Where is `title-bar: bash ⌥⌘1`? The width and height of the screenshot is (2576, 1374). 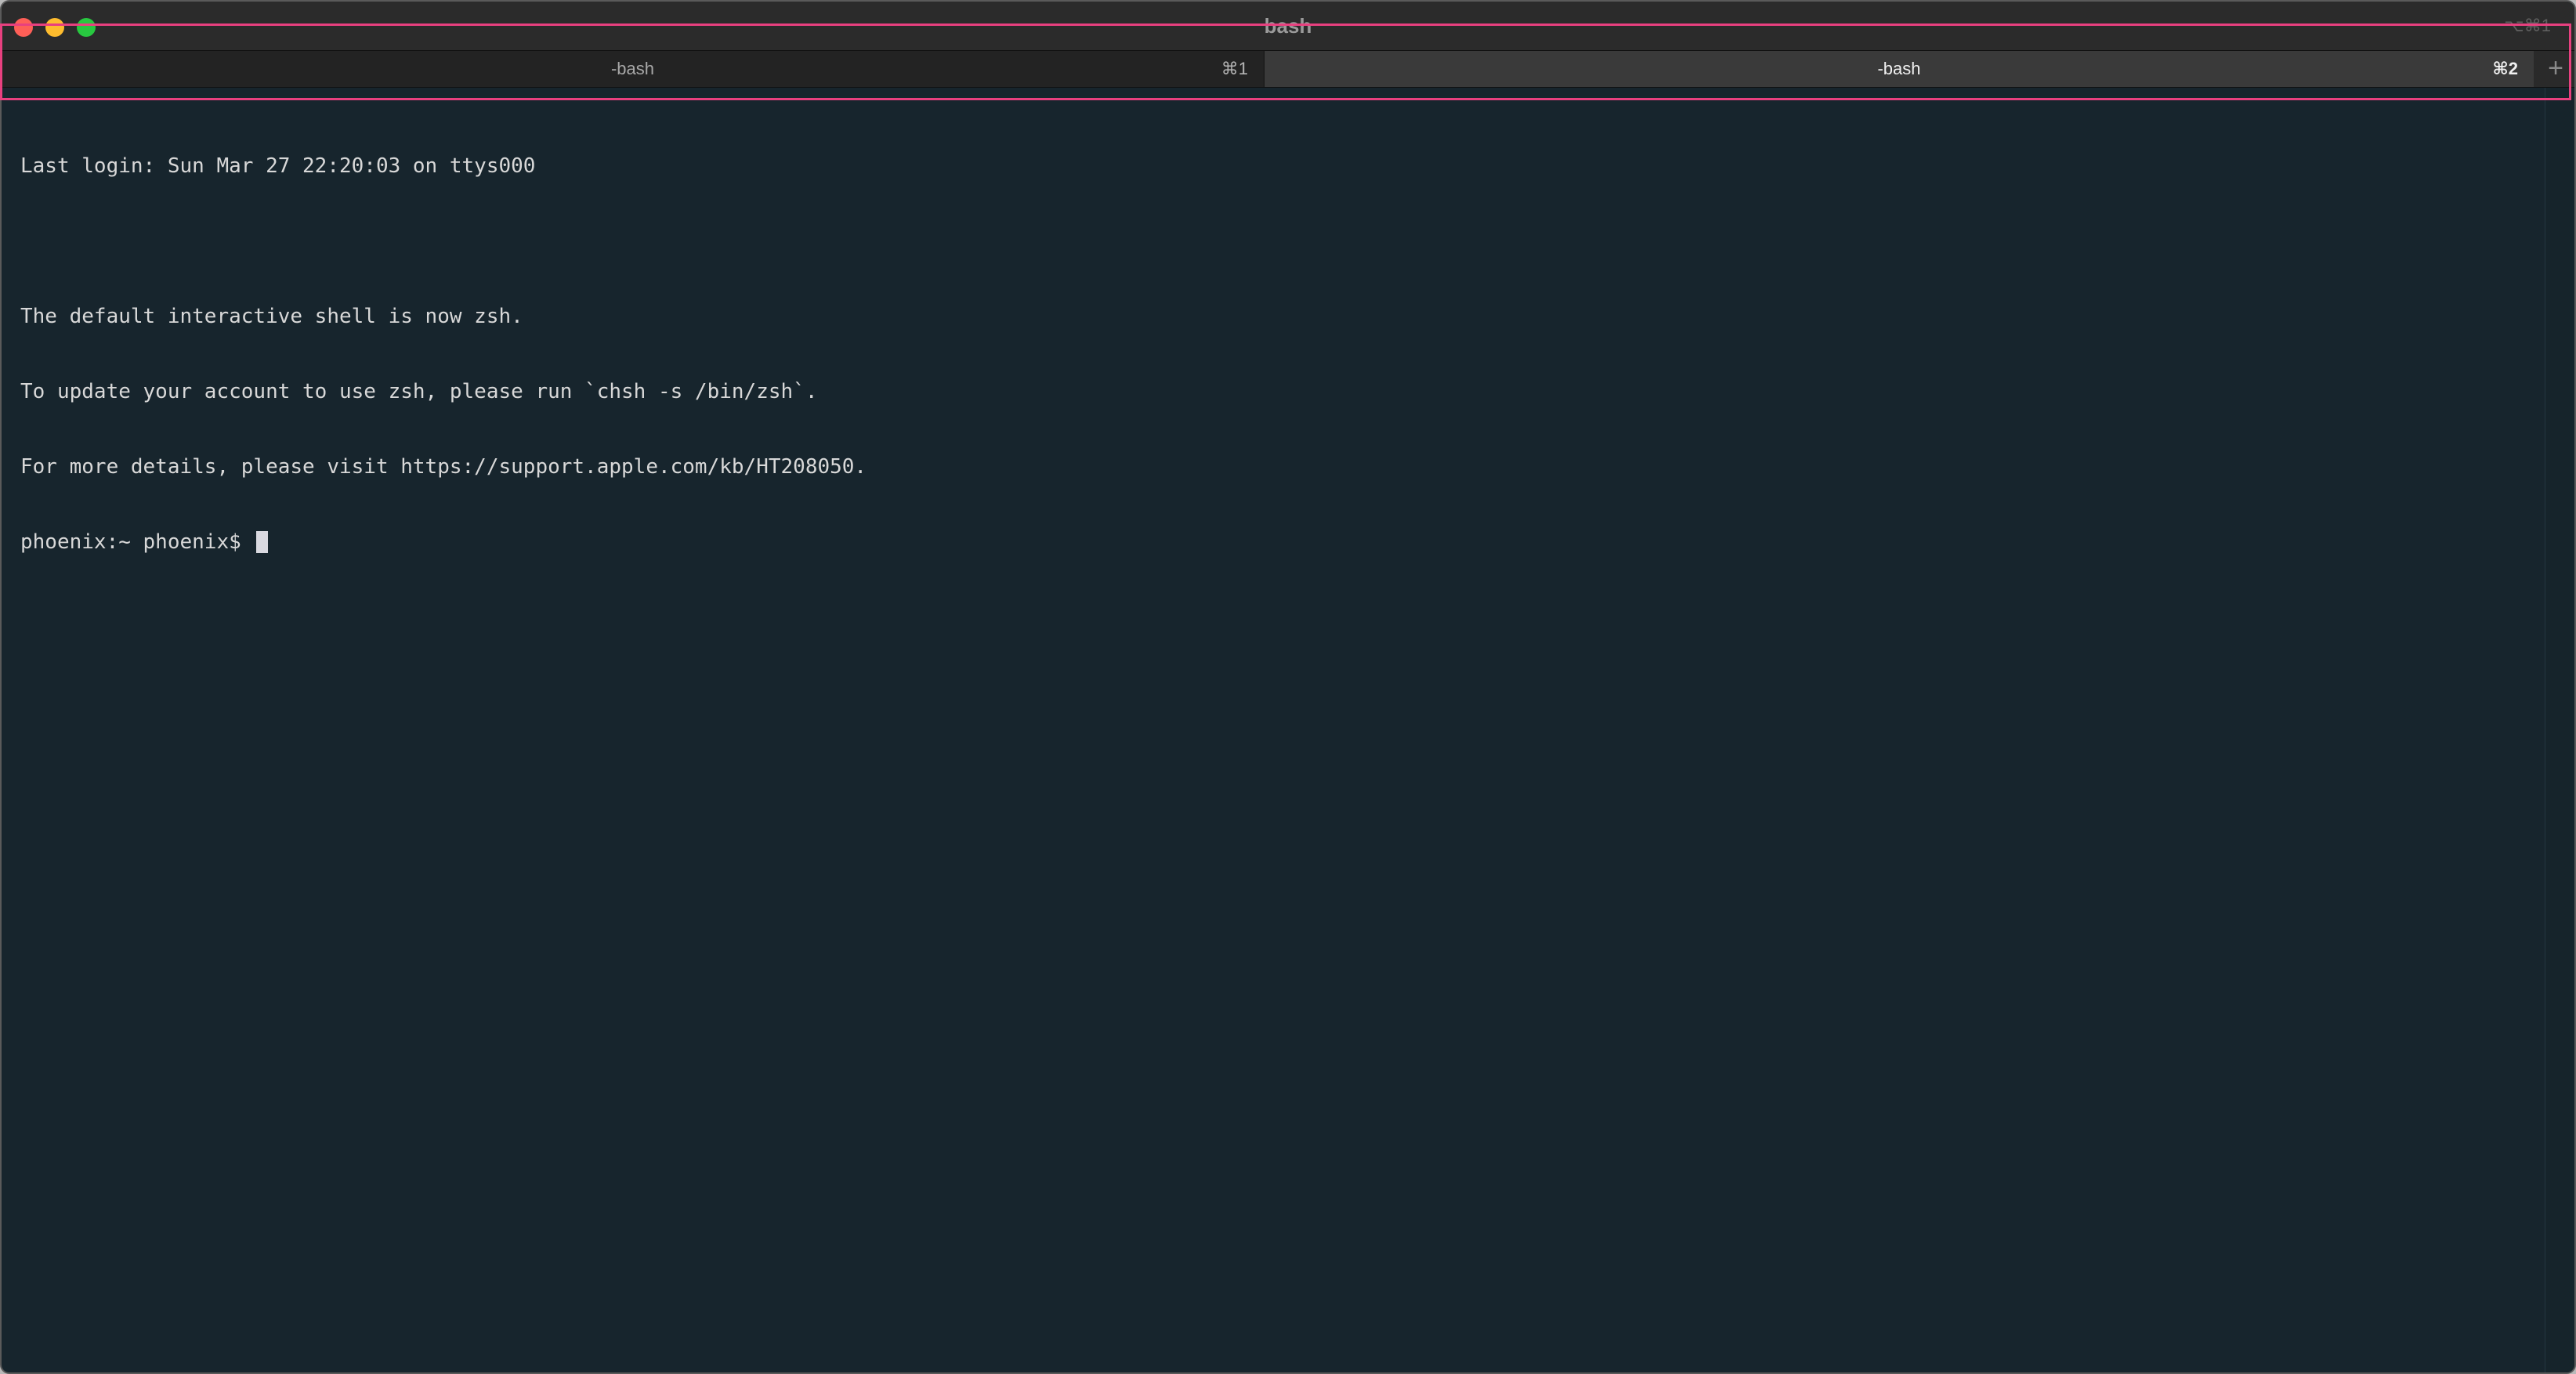 title-bar: bash ⌥⌘1 is located at coordinates (1288, 26).